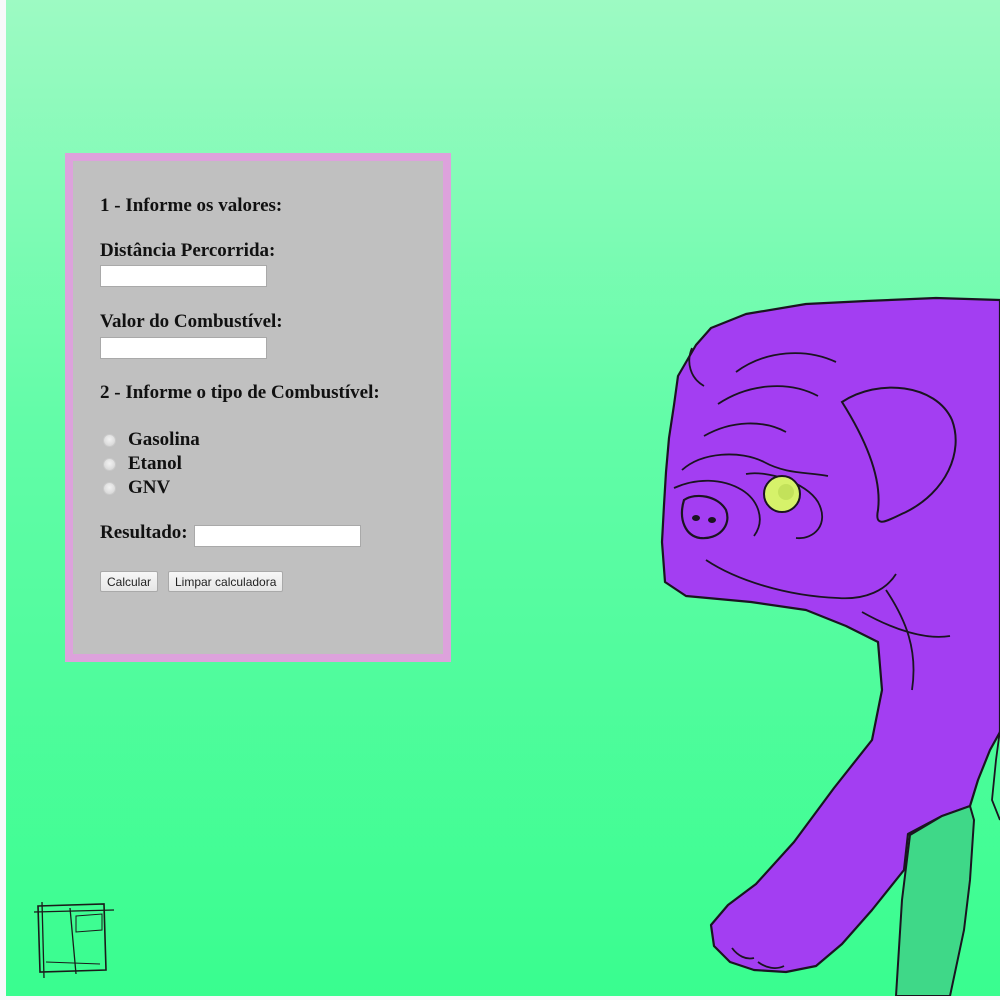 Image resolution: width=1000 pixels, height=1000 pixels. I want to click on distance-input, so click(183, 276).